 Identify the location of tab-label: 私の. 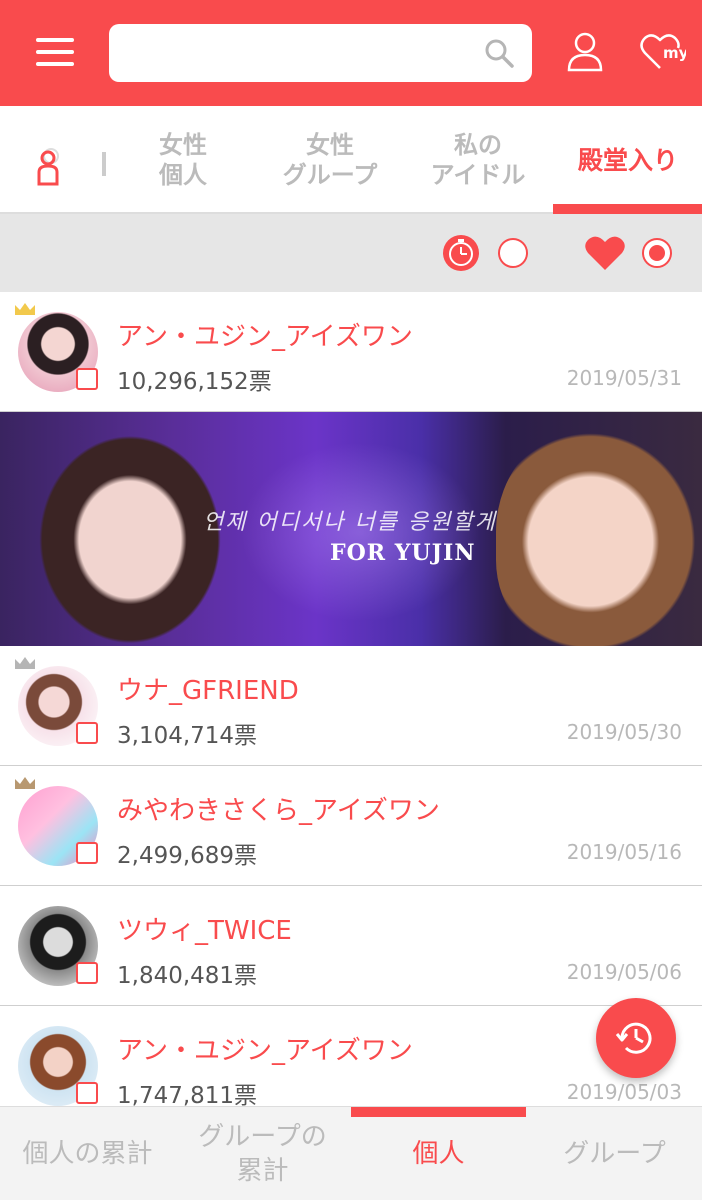
(478, 145).